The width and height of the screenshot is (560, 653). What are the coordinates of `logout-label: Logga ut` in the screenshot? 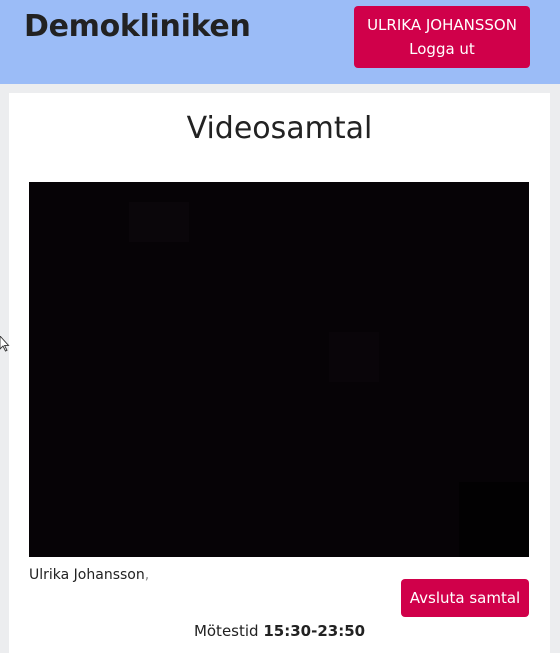 It's located at (442, 49).